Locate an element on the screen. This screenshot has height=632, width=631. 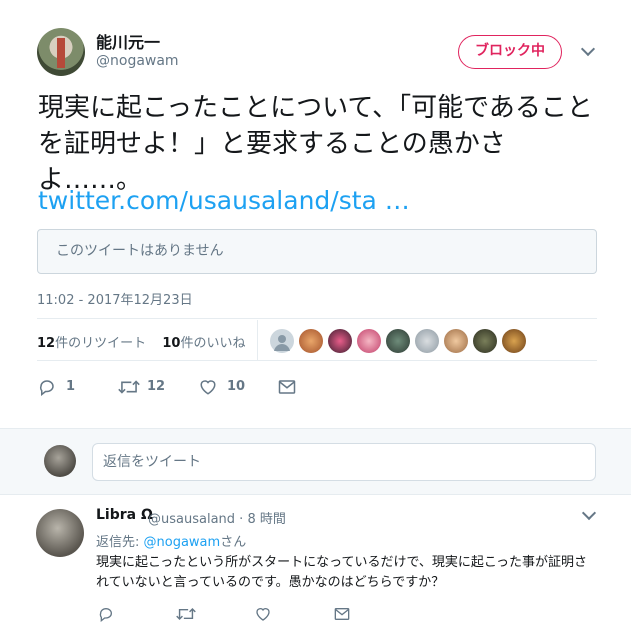
reply-dm-action is located at coordinates (342, 614).